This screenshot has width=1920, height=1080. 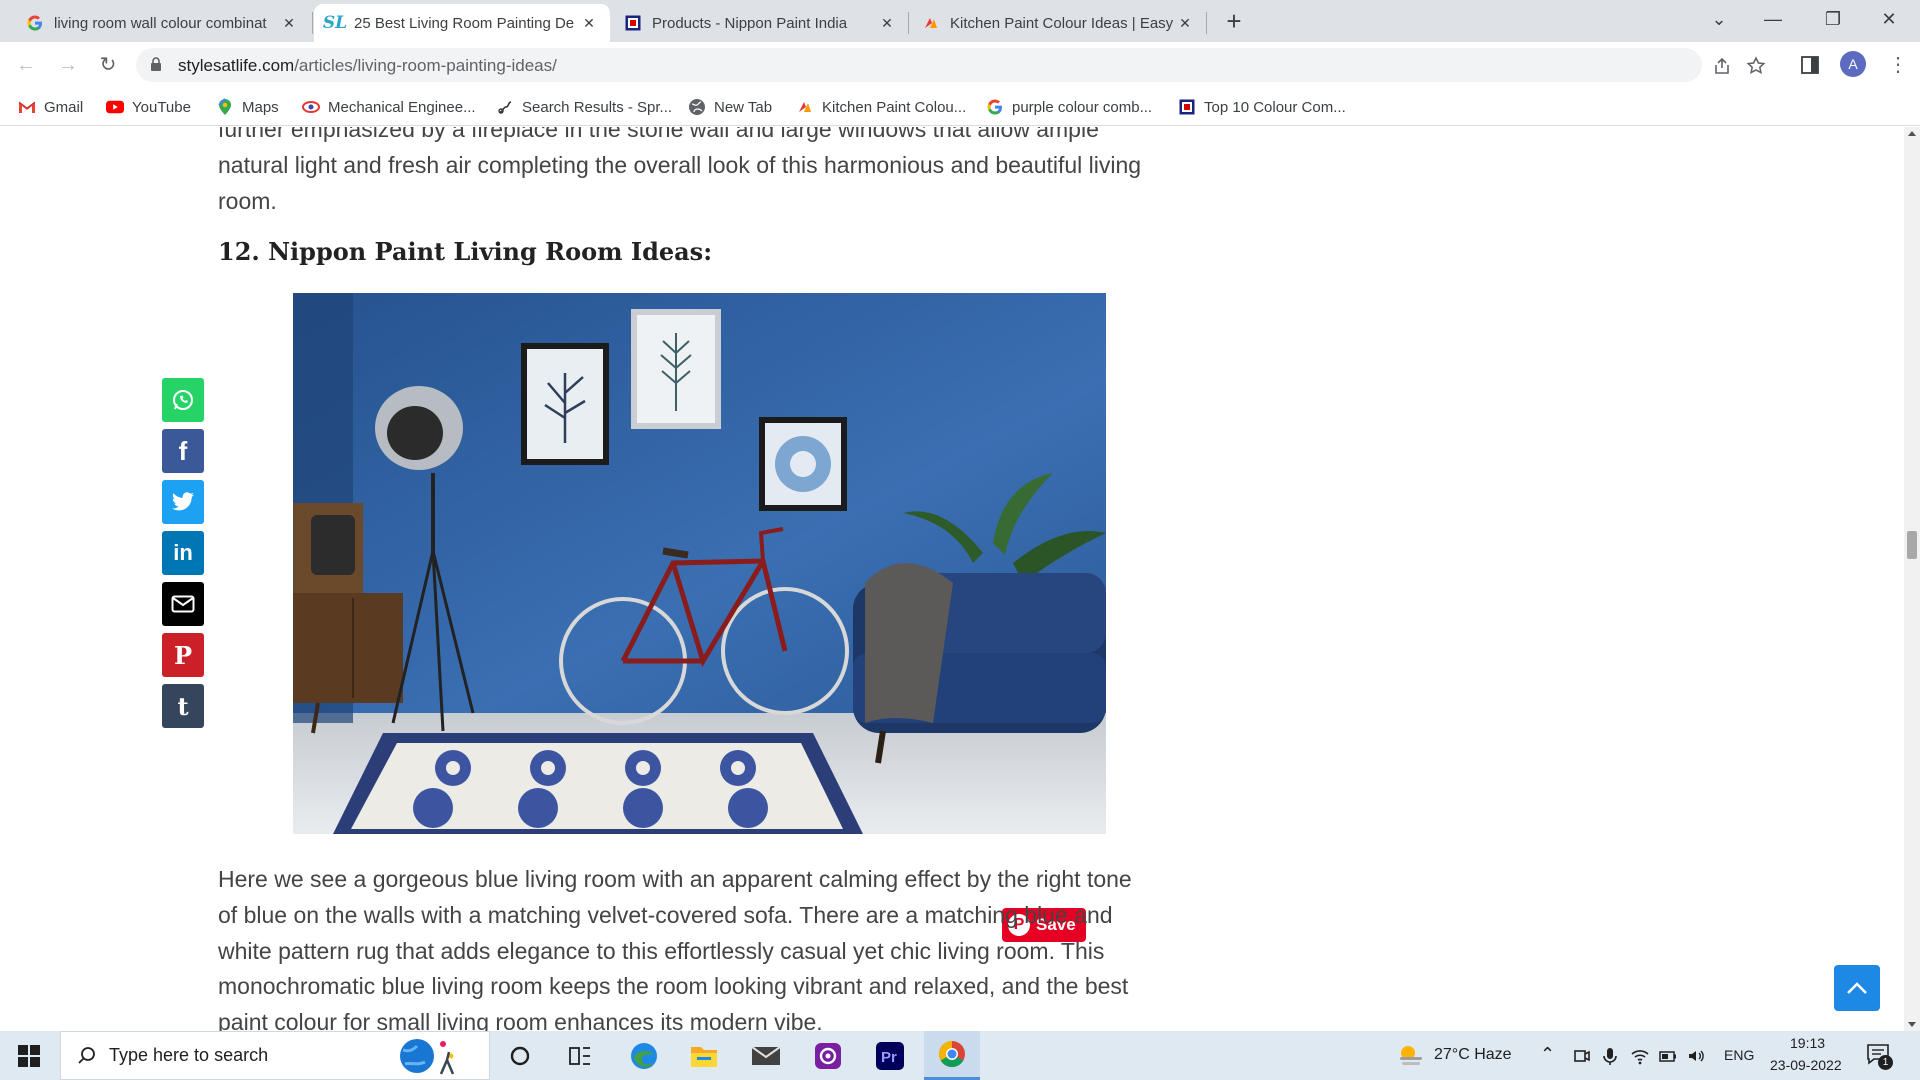 What do you see at coordinates (1719, 20) in the screenshot?
I see `tab-search-icon: ⌄` at bounding box center [1719, 20].